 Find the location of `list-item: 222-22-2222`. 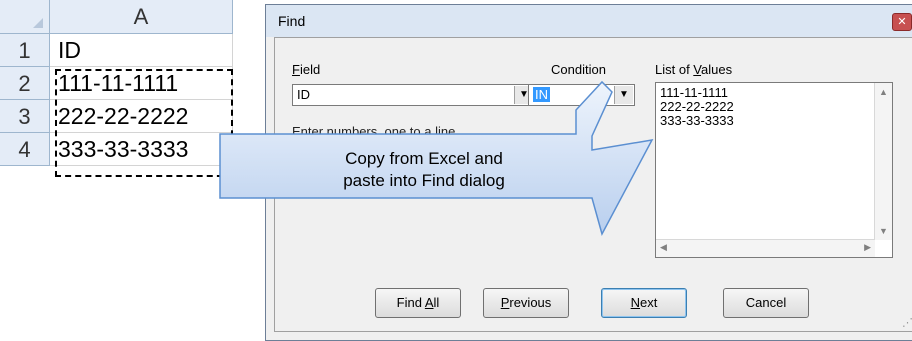

list-item: 222-22-2222 is located at coordinates (697, 106).